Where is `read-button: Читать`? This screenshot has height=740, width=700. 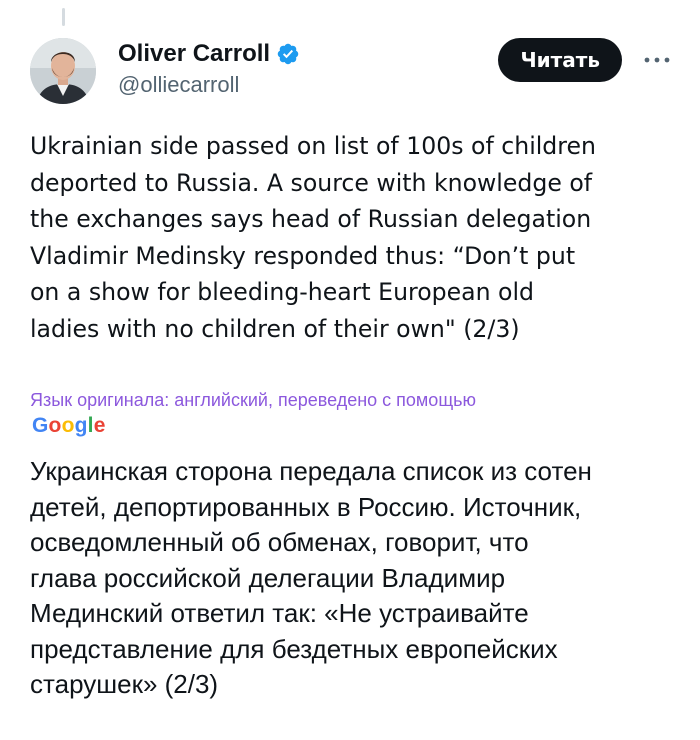 read-button: Читать is located at coordinates (560, 60).